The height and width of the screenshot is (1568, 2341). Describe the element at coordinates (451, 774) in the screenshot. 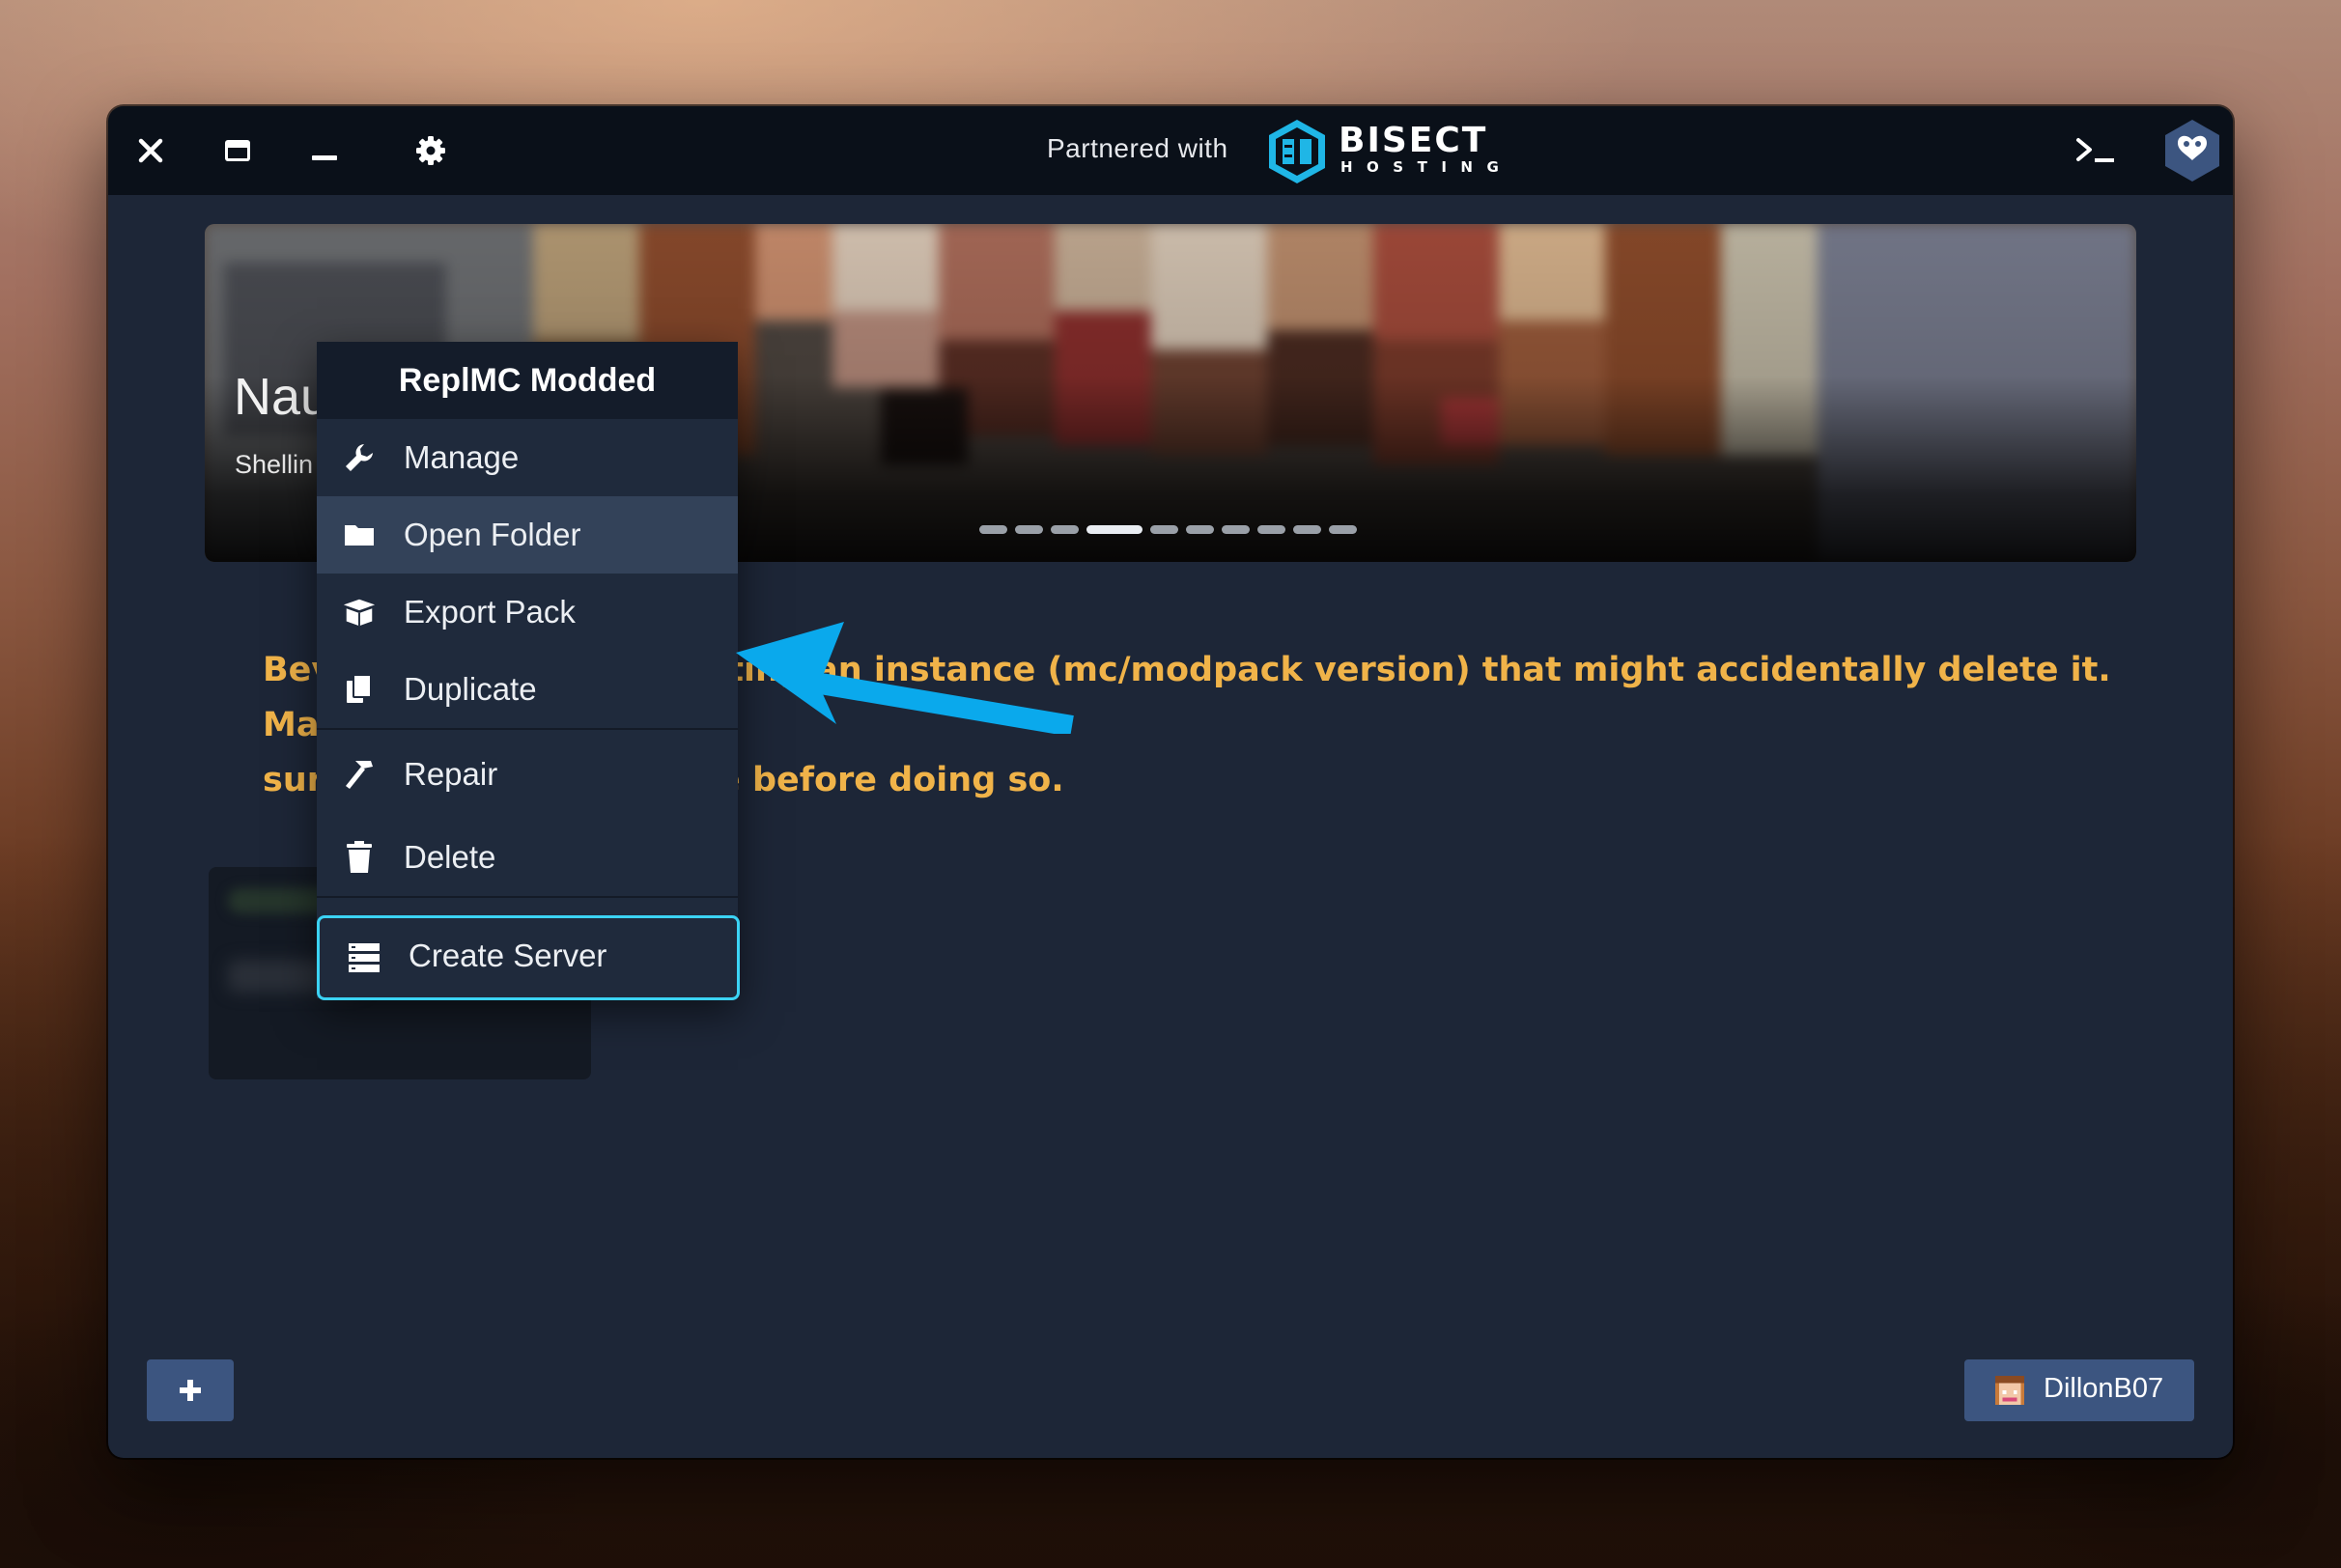

I see `menu-item-label: Repair` at that location.